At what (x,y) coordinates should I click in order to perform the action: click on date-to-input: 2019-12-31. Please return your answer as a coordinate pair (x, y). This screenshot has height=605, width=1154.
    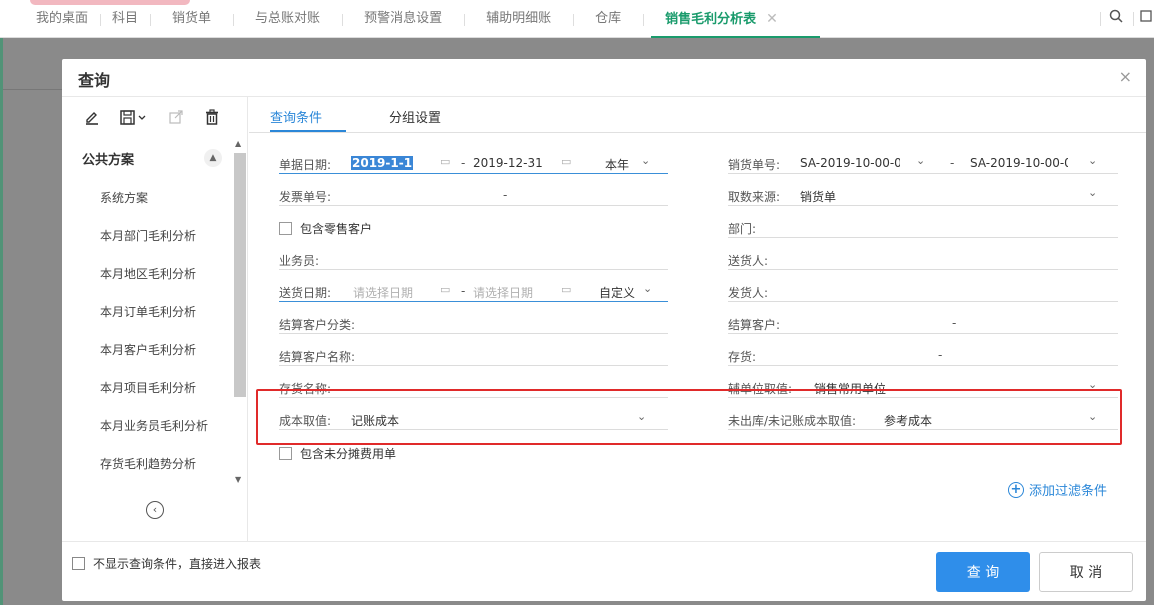
    Looking at the image, I should click on (508, 163).